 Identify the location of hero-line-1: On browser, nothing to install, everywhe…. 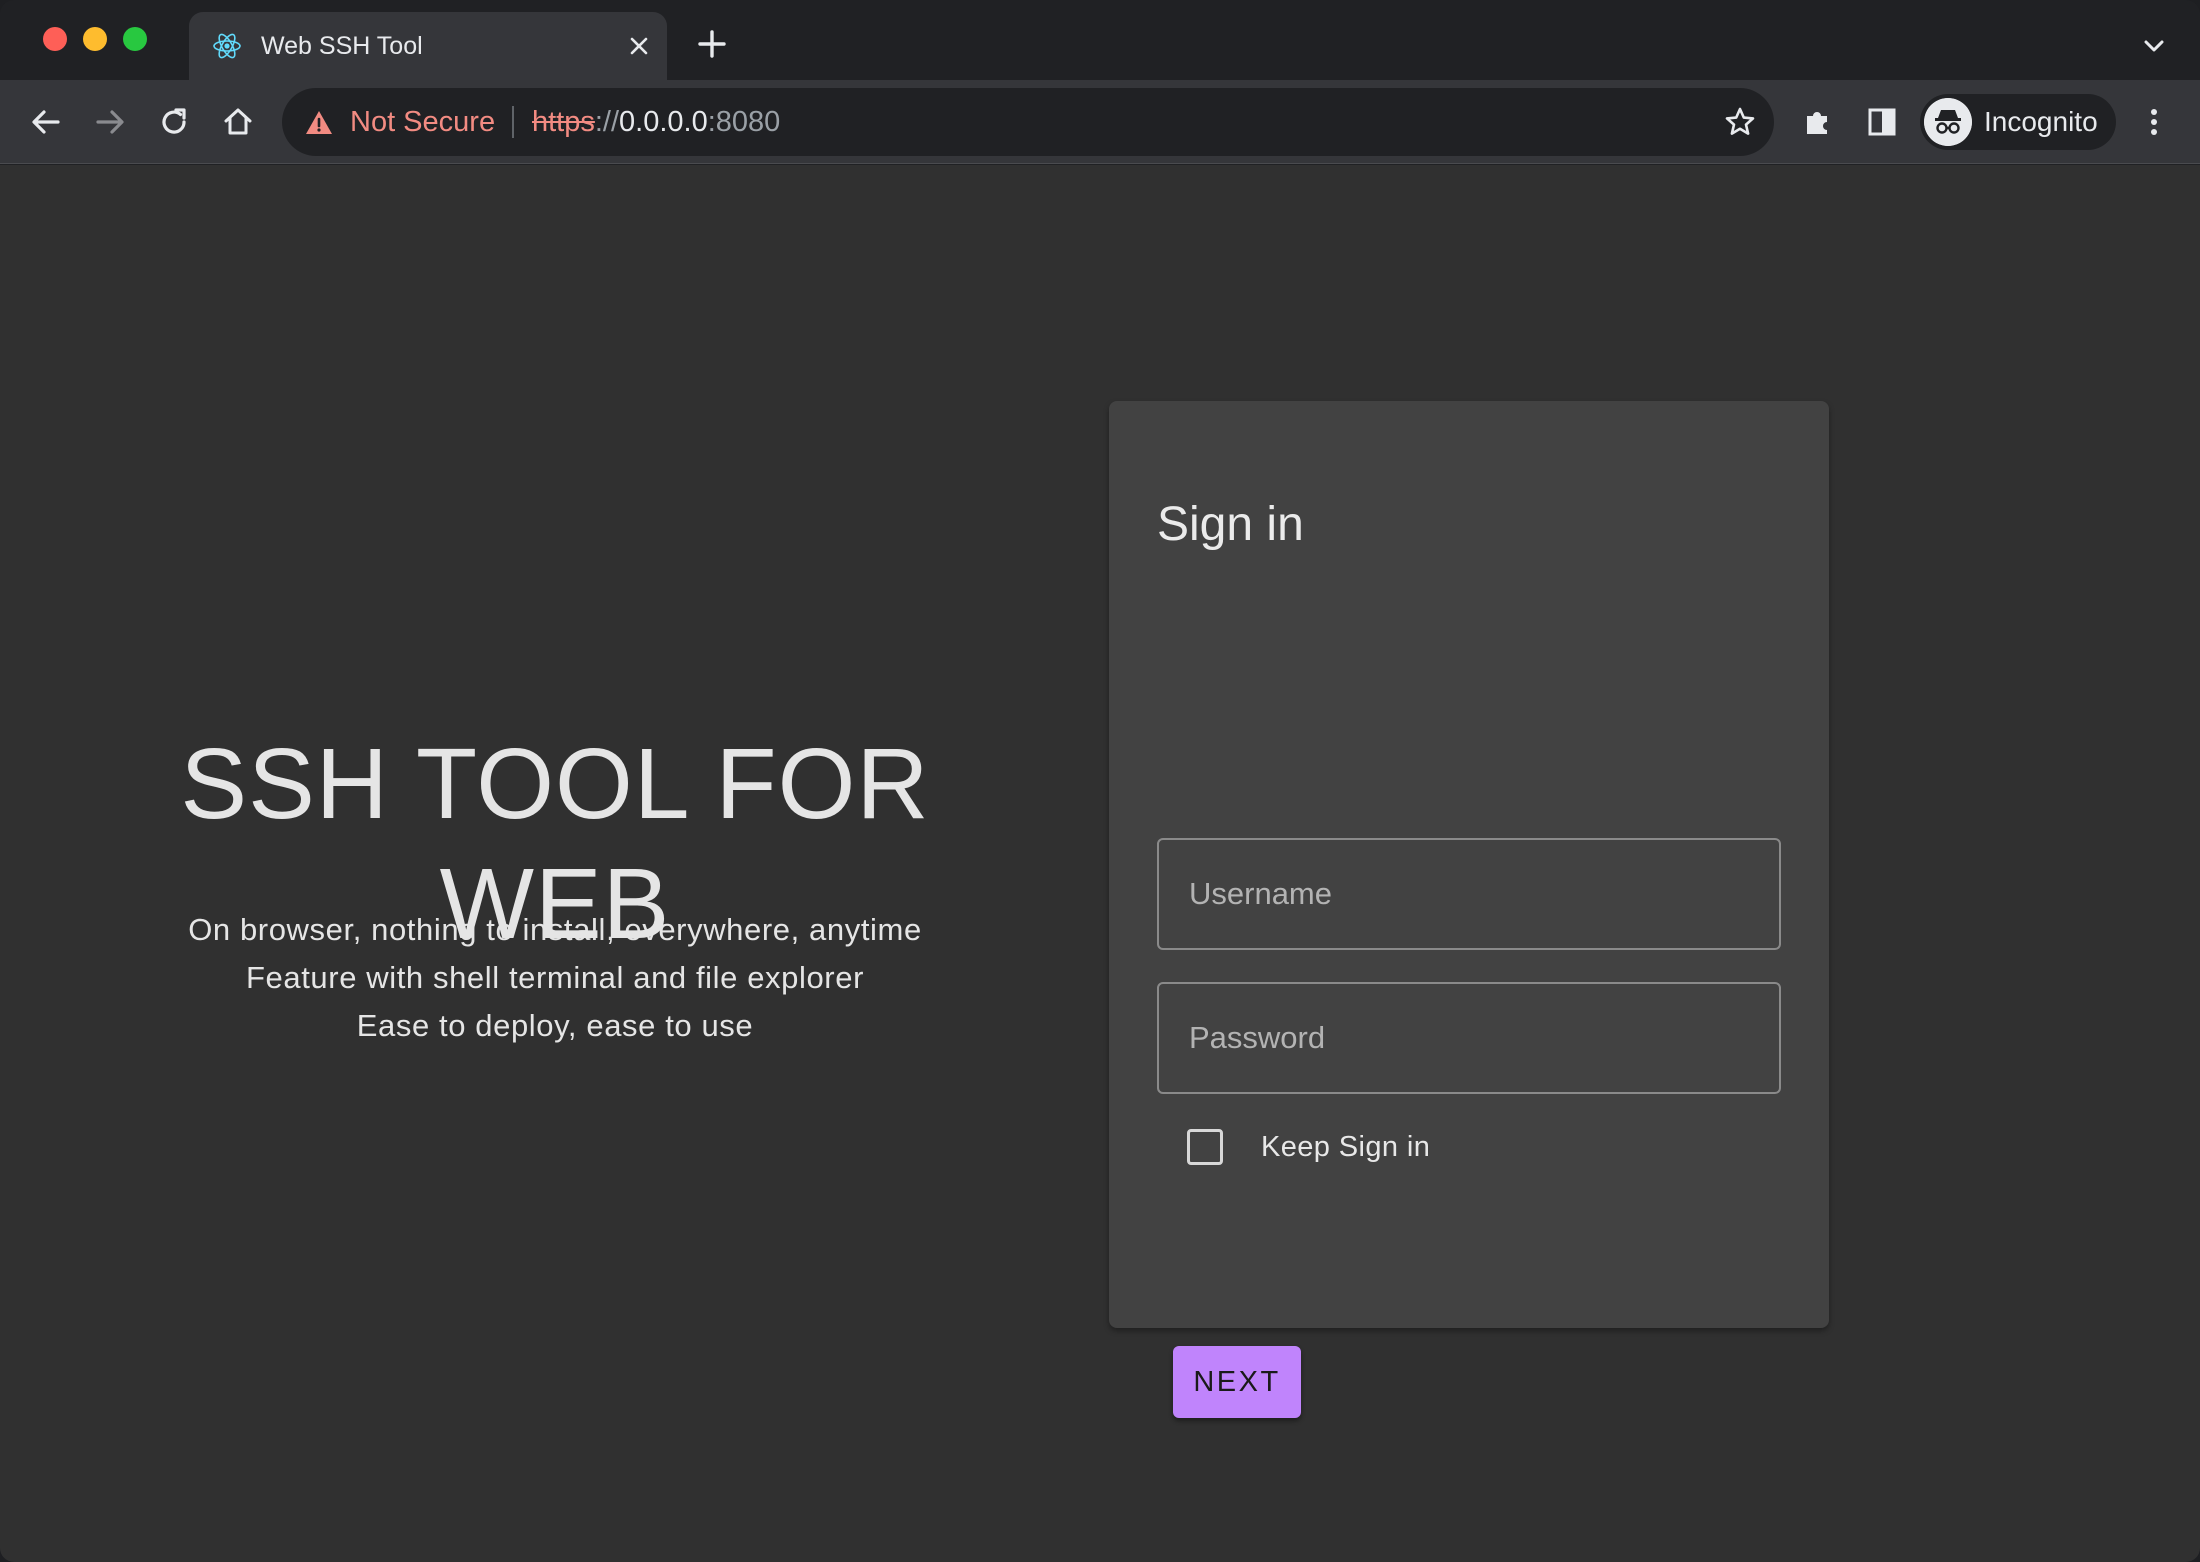
(555, 929).